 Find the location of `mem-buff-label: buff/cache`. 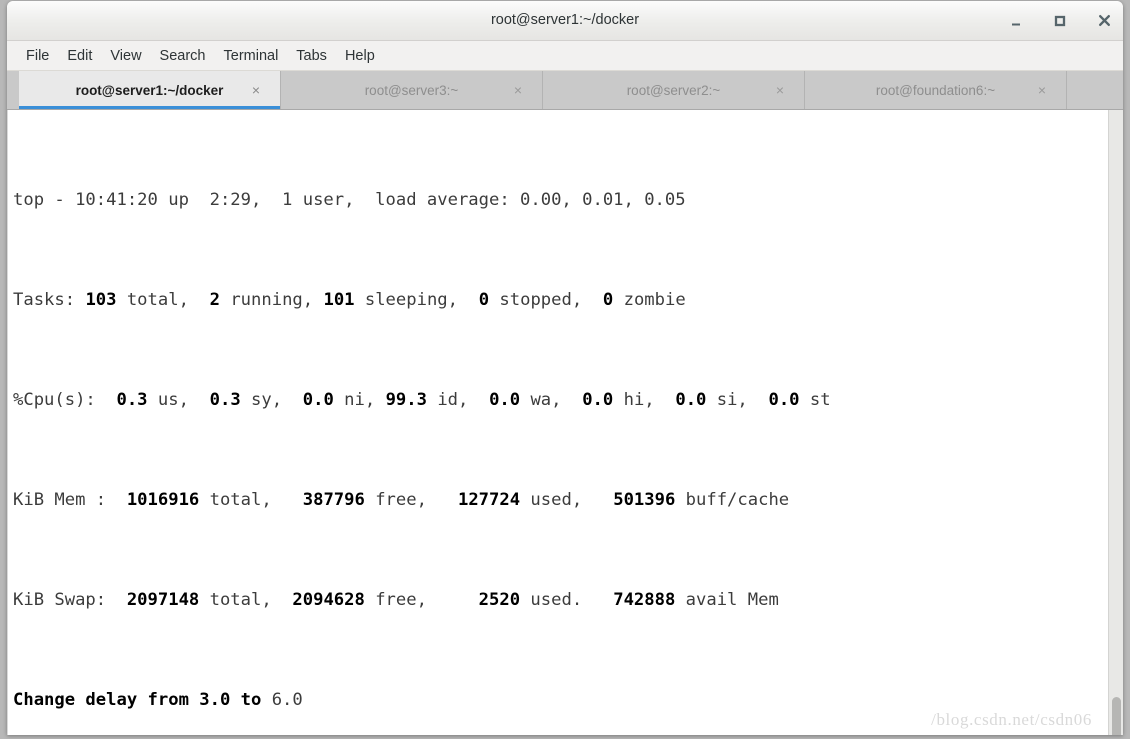

mem-buff-label: buff/cache is located at coordinates (732, 500).